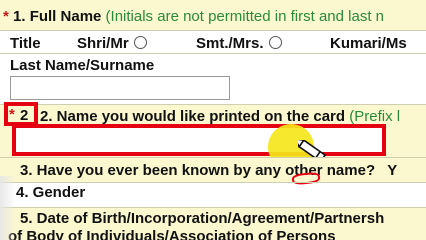 This screenshot has width=426, height=240. Describe the element at coordinates (8, 208) in the screenshot. I see `video-blur-edge` at that location.